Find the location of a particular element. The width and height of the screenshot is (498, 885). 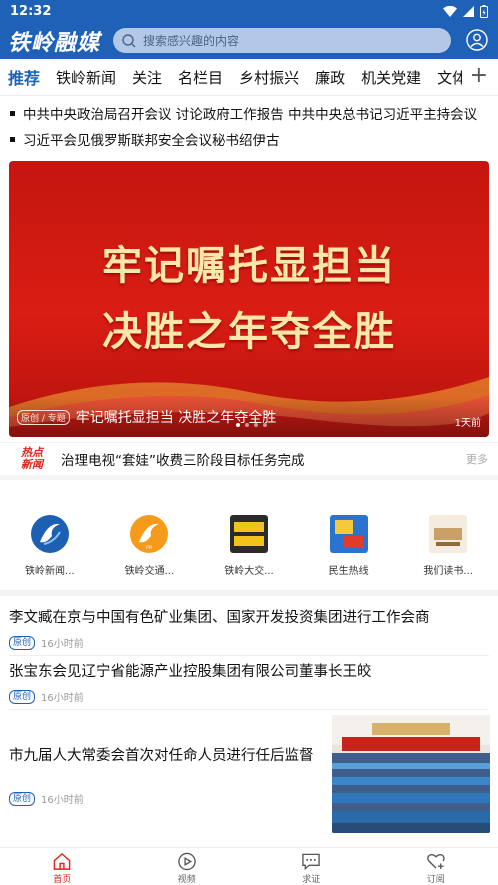

svg-text: FM is located at coordinates (150, 547).